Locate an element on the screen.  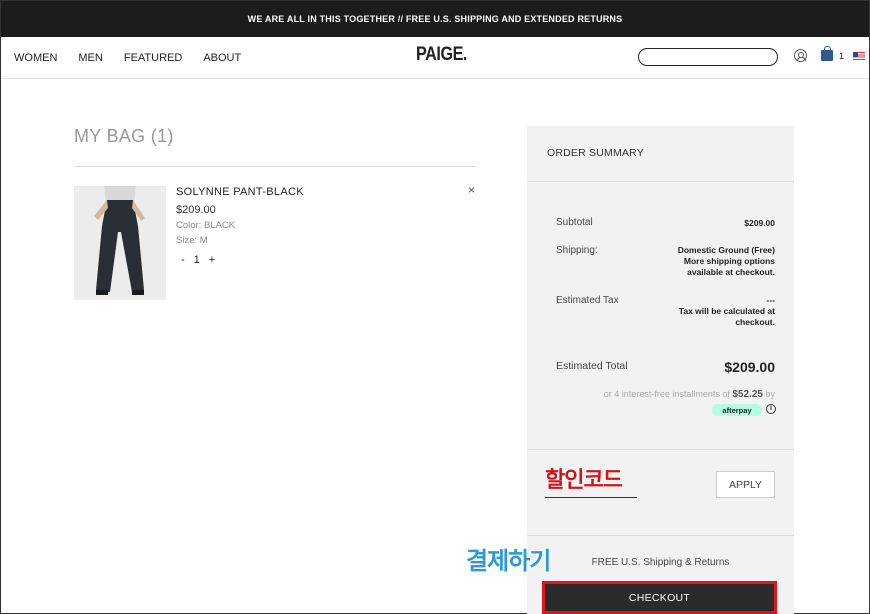
nav-item-about: ABOUT is located at coordinates (222, 58).